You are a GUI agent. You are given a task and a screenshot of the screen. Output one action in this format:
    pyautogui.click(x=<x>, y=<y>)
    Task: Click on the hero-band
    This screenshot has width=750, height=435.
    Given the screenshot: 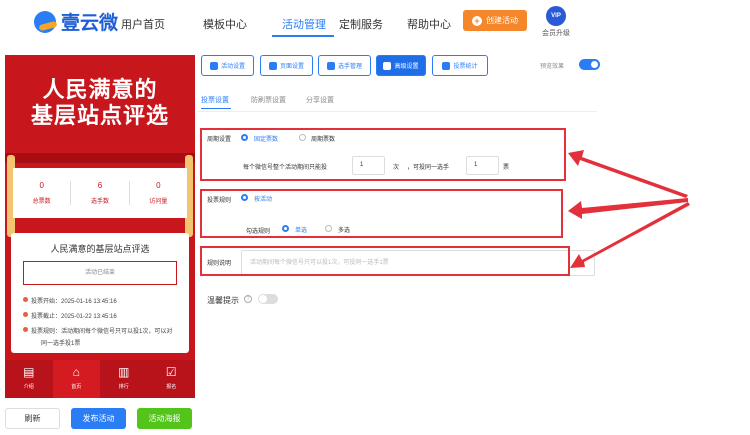 What is the action you would take?
    pyautogui.click(x=100, y=158)
    